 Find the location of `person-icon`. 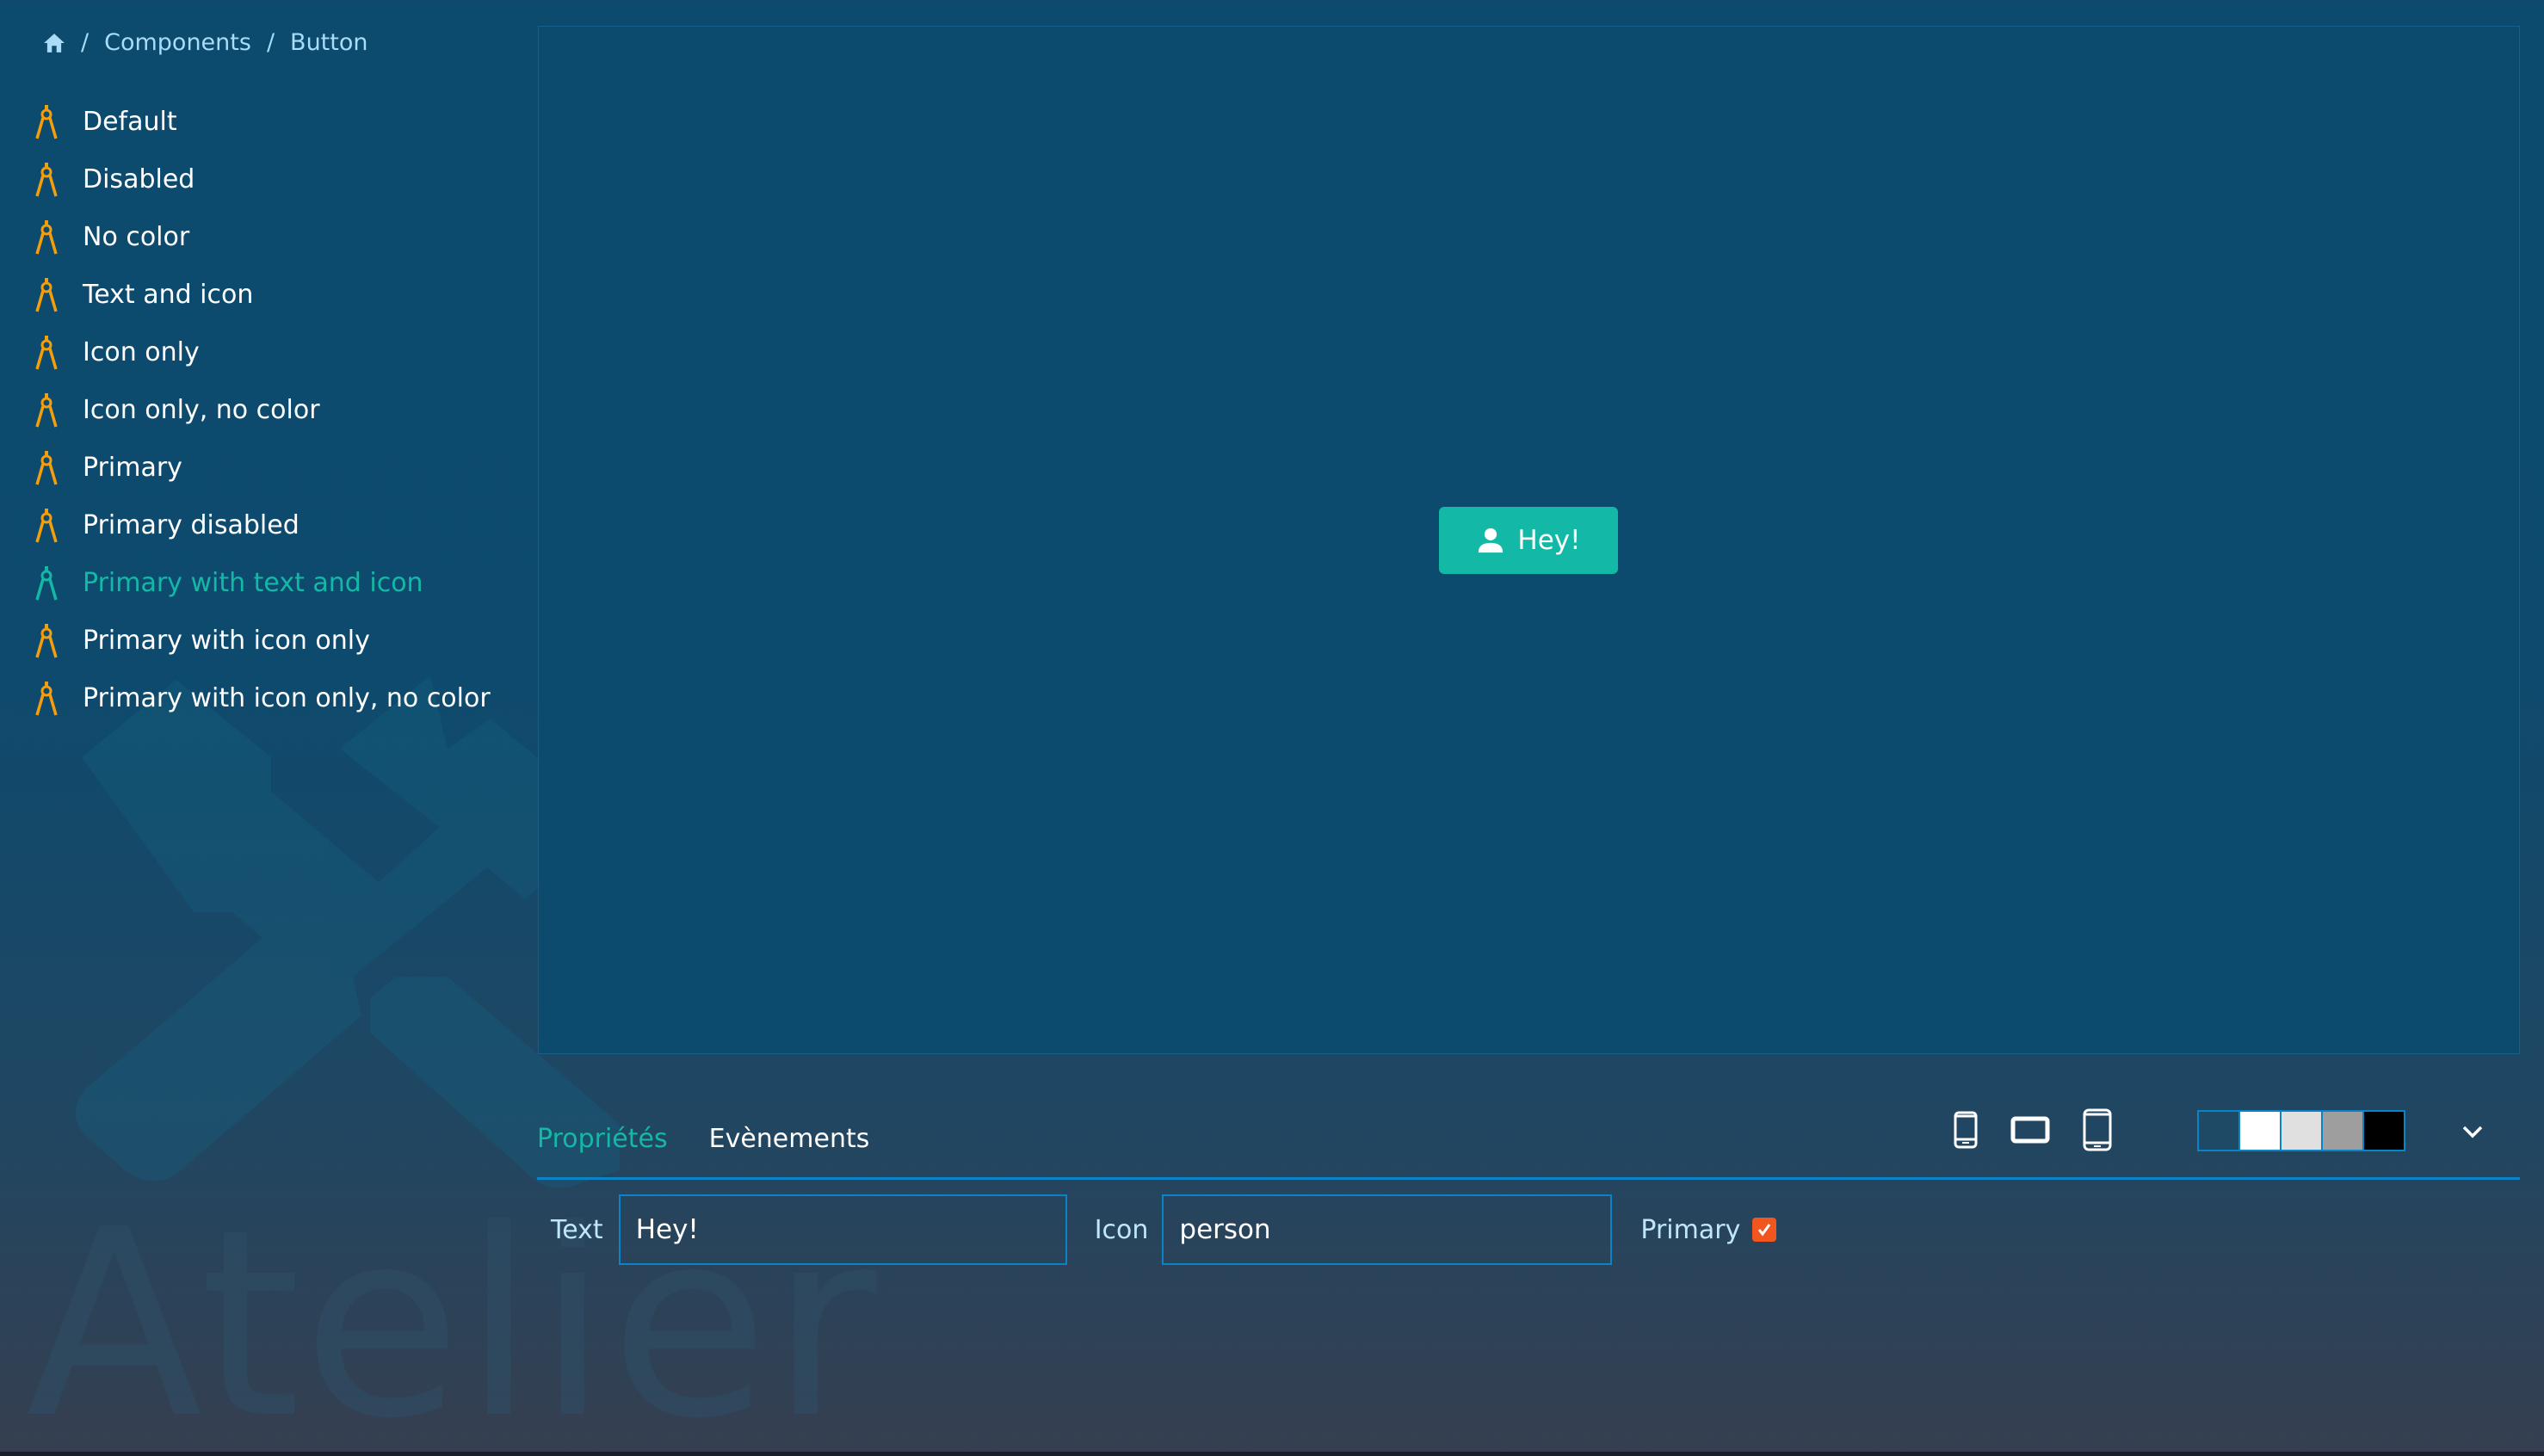

person-icon is located at coordinates (1491, 540).